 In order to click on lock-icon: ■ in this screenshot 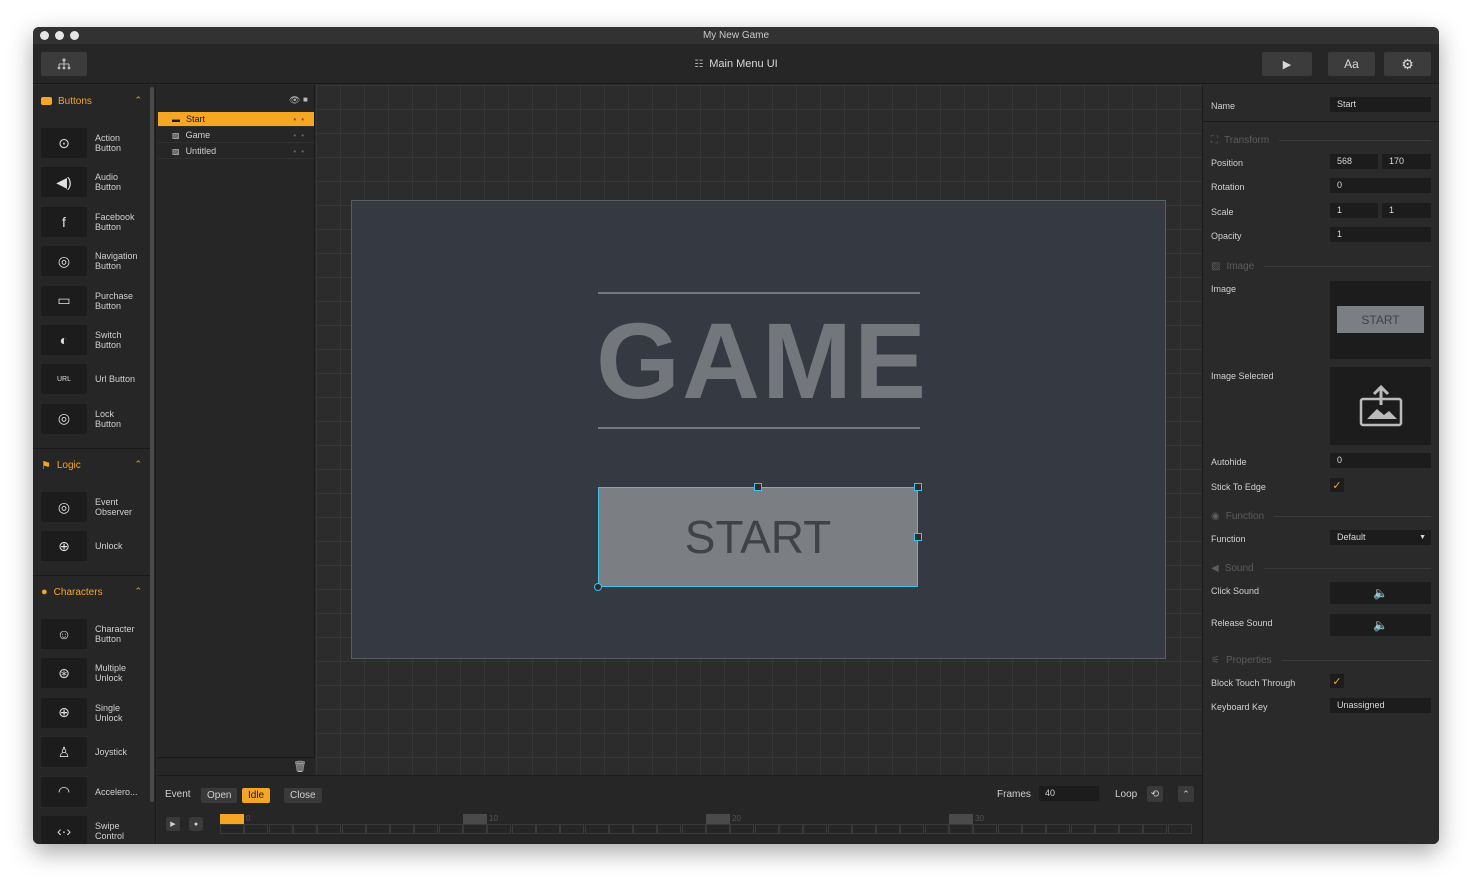, I will do `click(305, 99)`.